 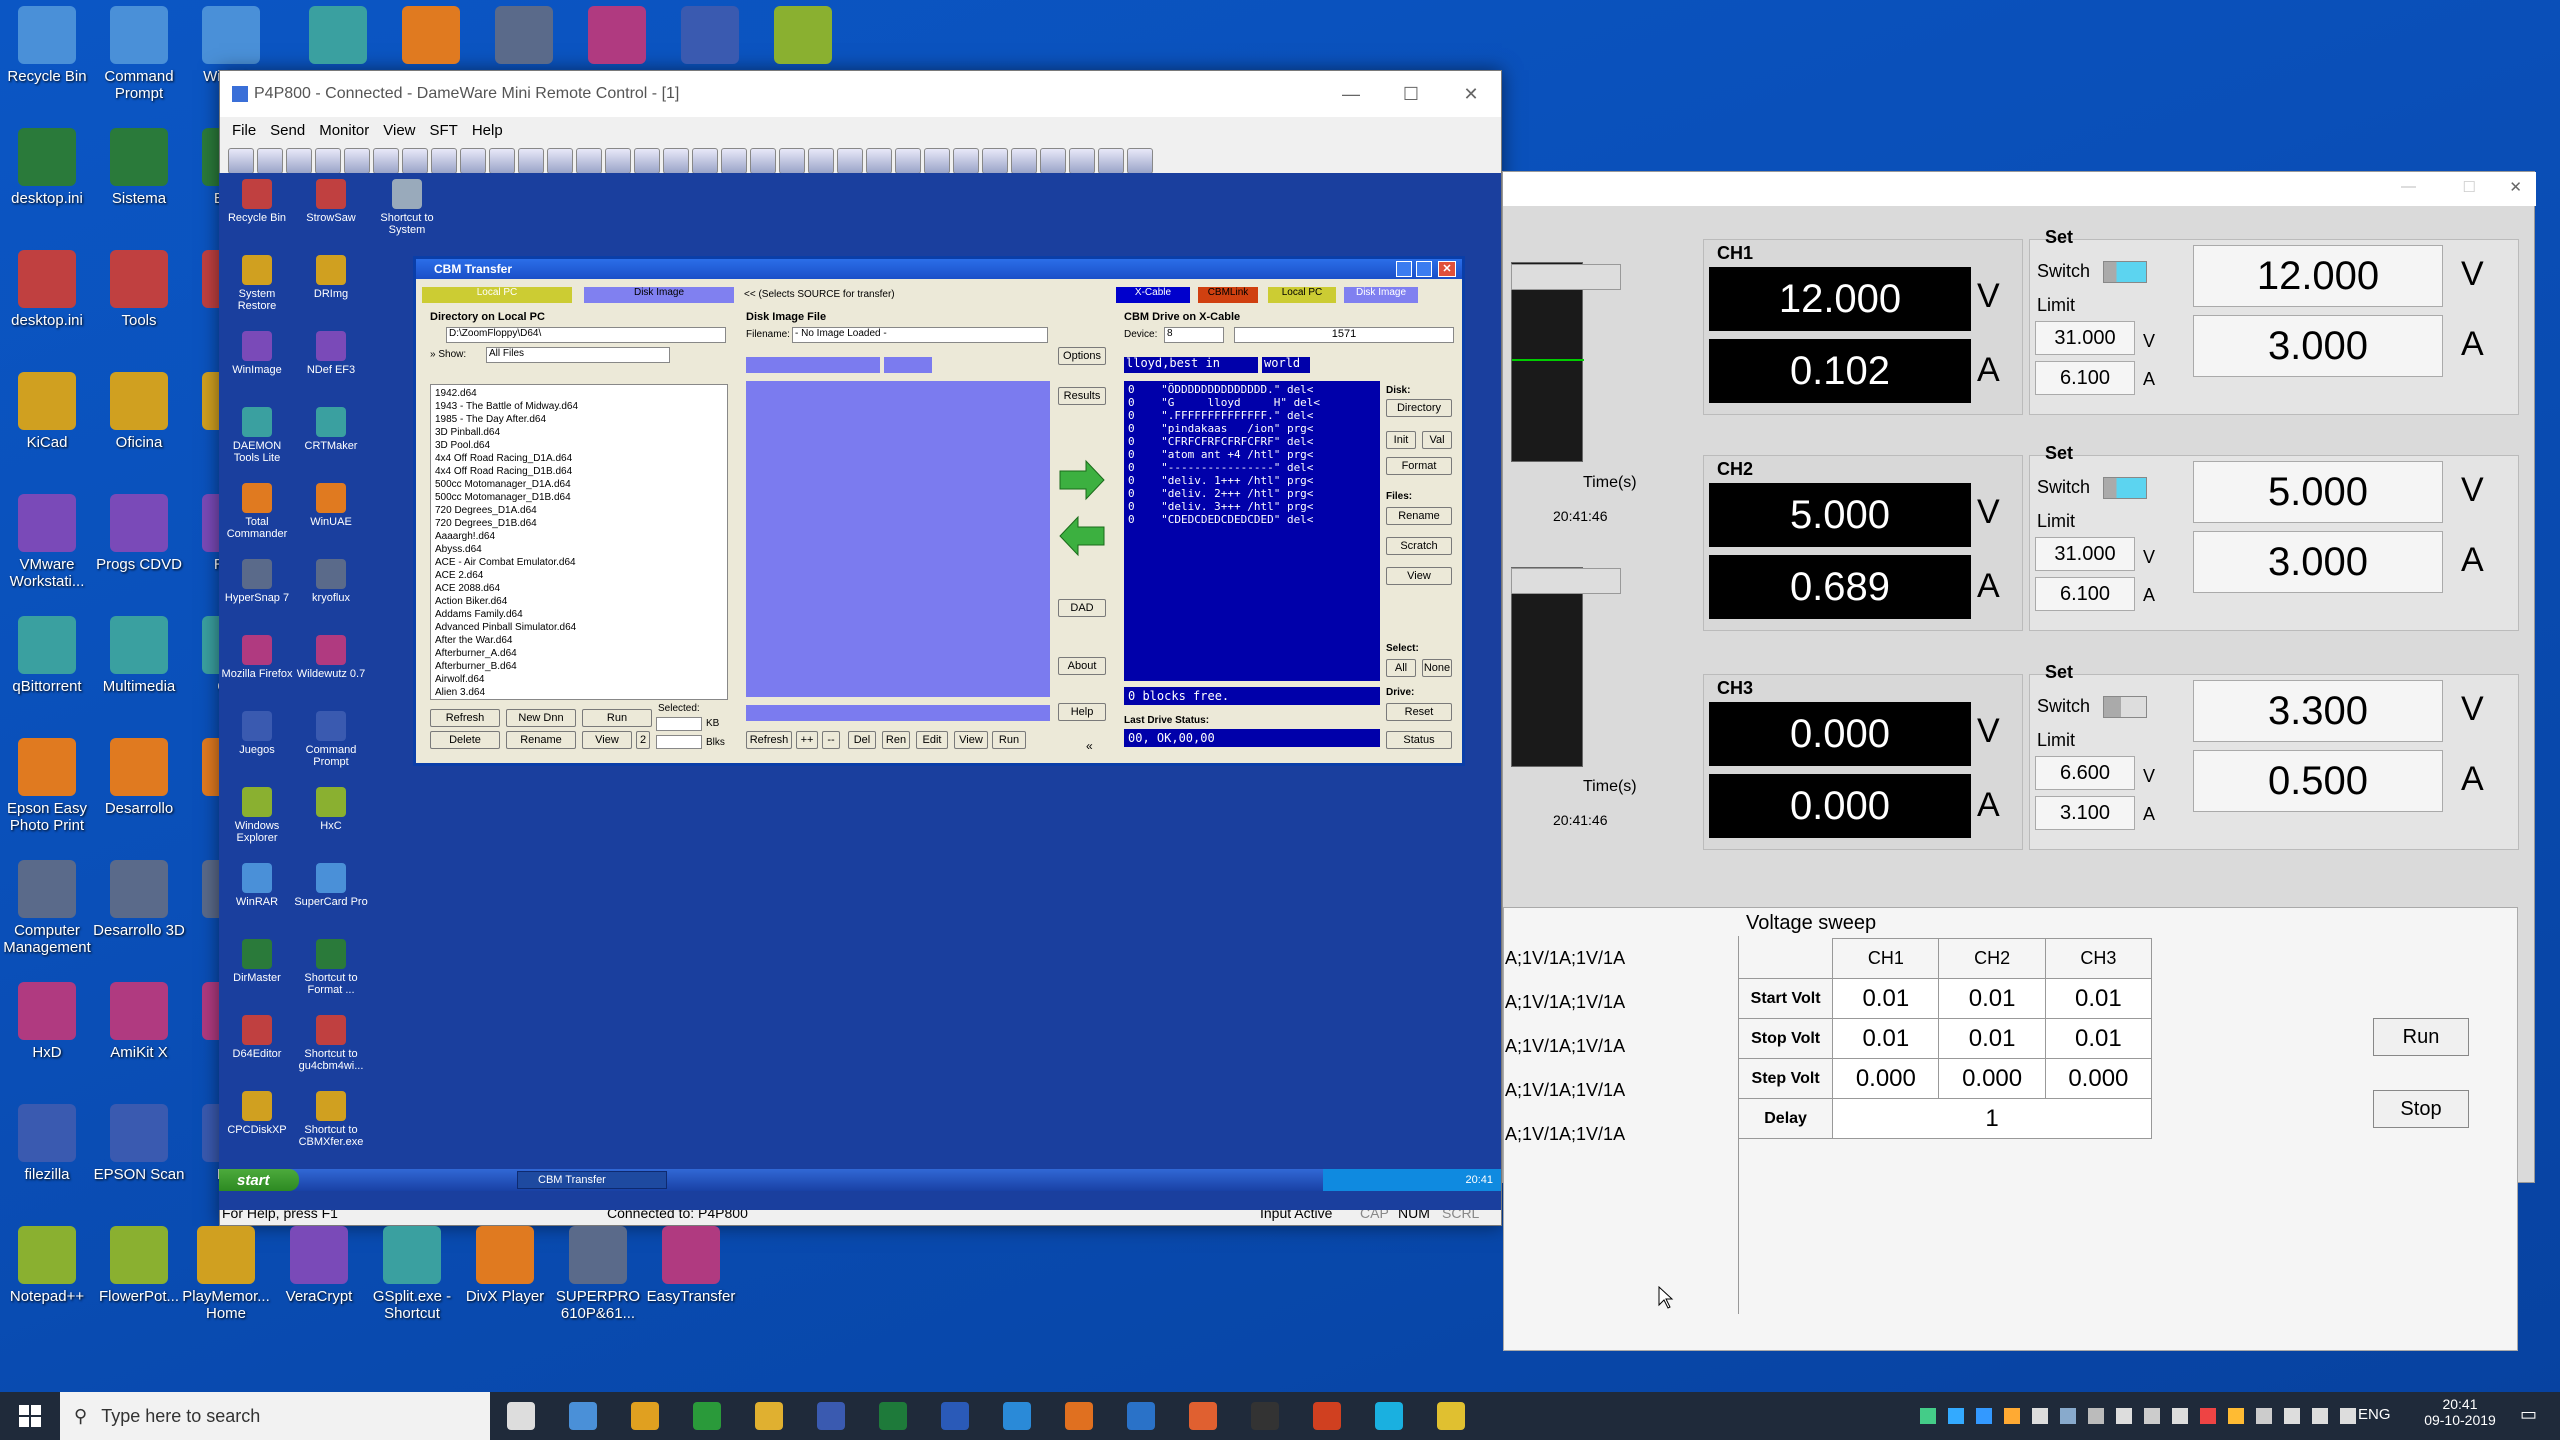 What do you see at coordinates (226, 1274) in the screenshot?
I see `desktop-bottom-icon-0: PlayMemor... Home` at bounding box center [226, 1274].